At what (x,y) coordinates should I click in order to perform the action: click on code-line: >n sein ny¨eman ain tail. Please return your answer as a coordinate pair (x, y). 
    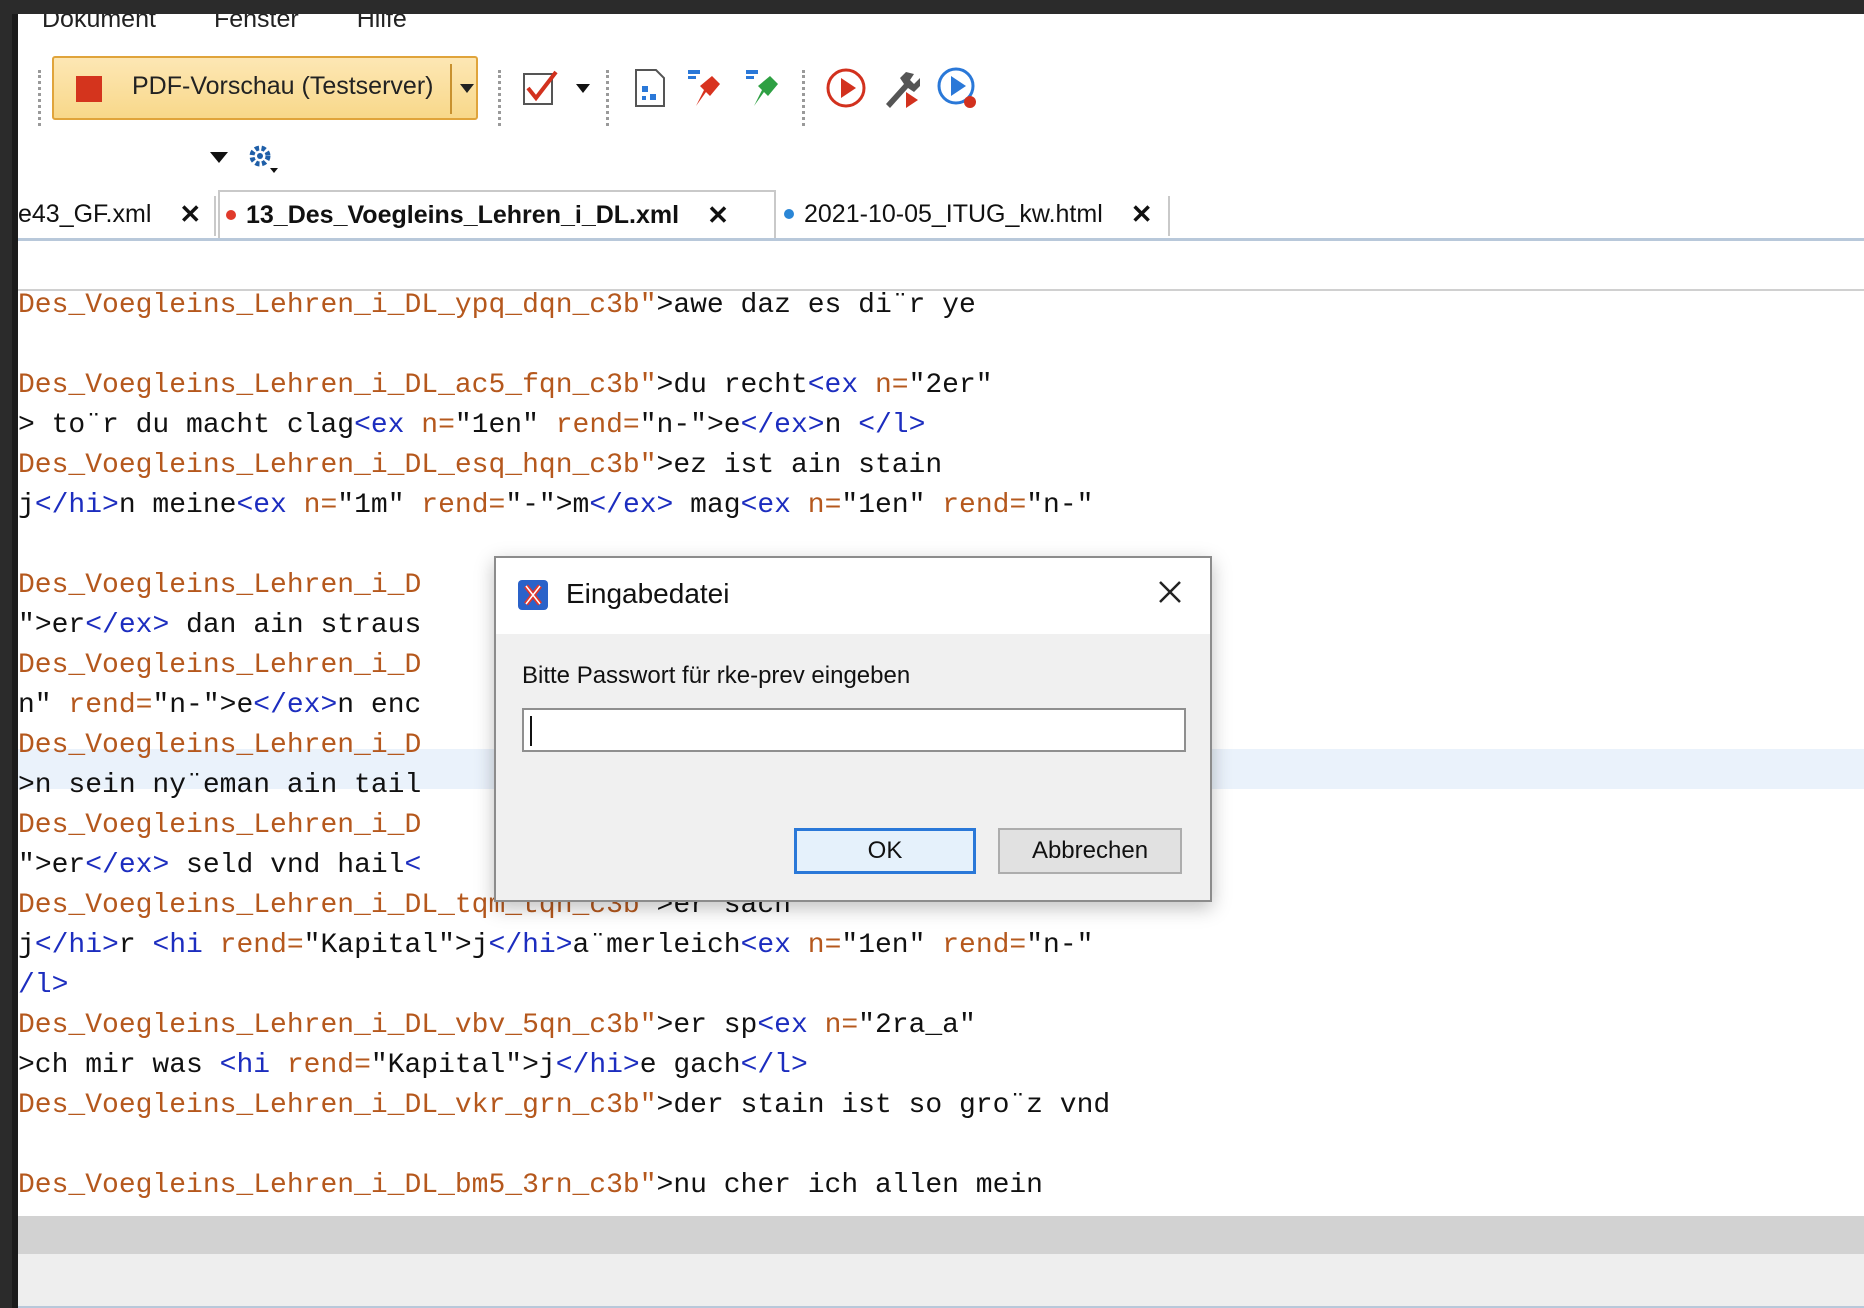
    Looking at the image, I should click on (219, 786).